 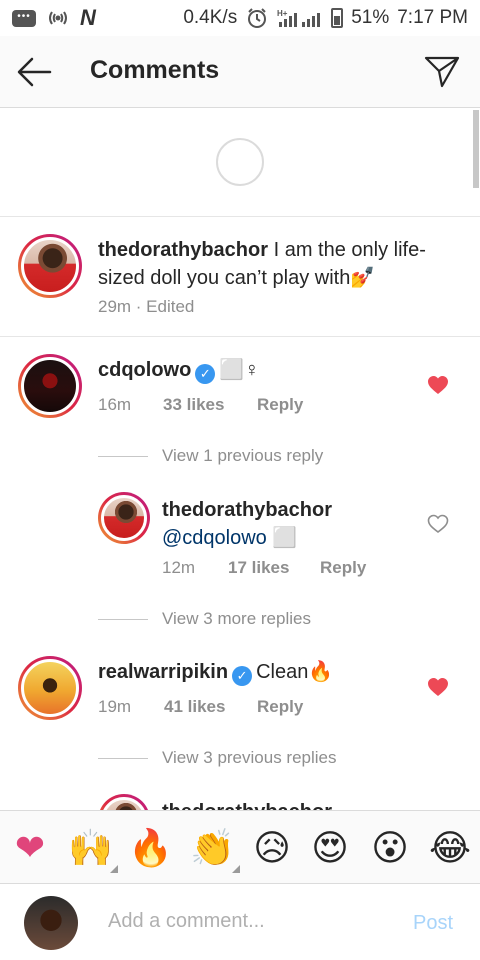 What do you see at coordinates (282, 13) in the screenshot?
I see `svg-text: H+` at bounding box center [282, 13].